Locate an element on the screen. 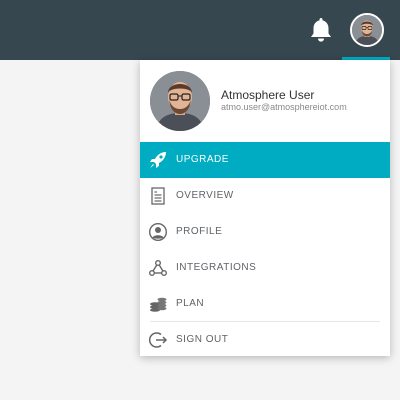 Image resolution: width=400 pixels, height=400 pixels. menu-item-profile: PROFILE is located at coordinates (265, 232).